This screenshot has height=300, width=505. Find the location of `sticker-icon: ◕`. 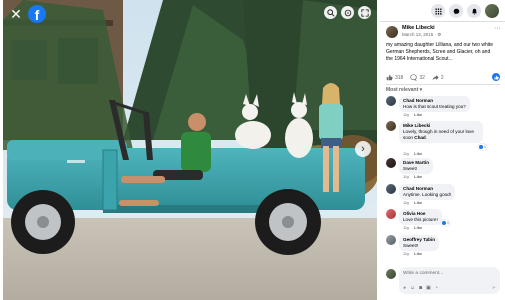

sticker-icon: ◕ is located at coordinates (404, 288).